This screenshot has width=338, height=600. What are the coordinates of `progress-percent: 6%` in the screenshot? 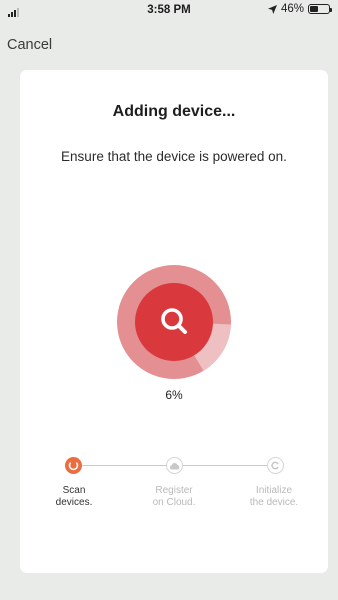 It's located at (174, 395).